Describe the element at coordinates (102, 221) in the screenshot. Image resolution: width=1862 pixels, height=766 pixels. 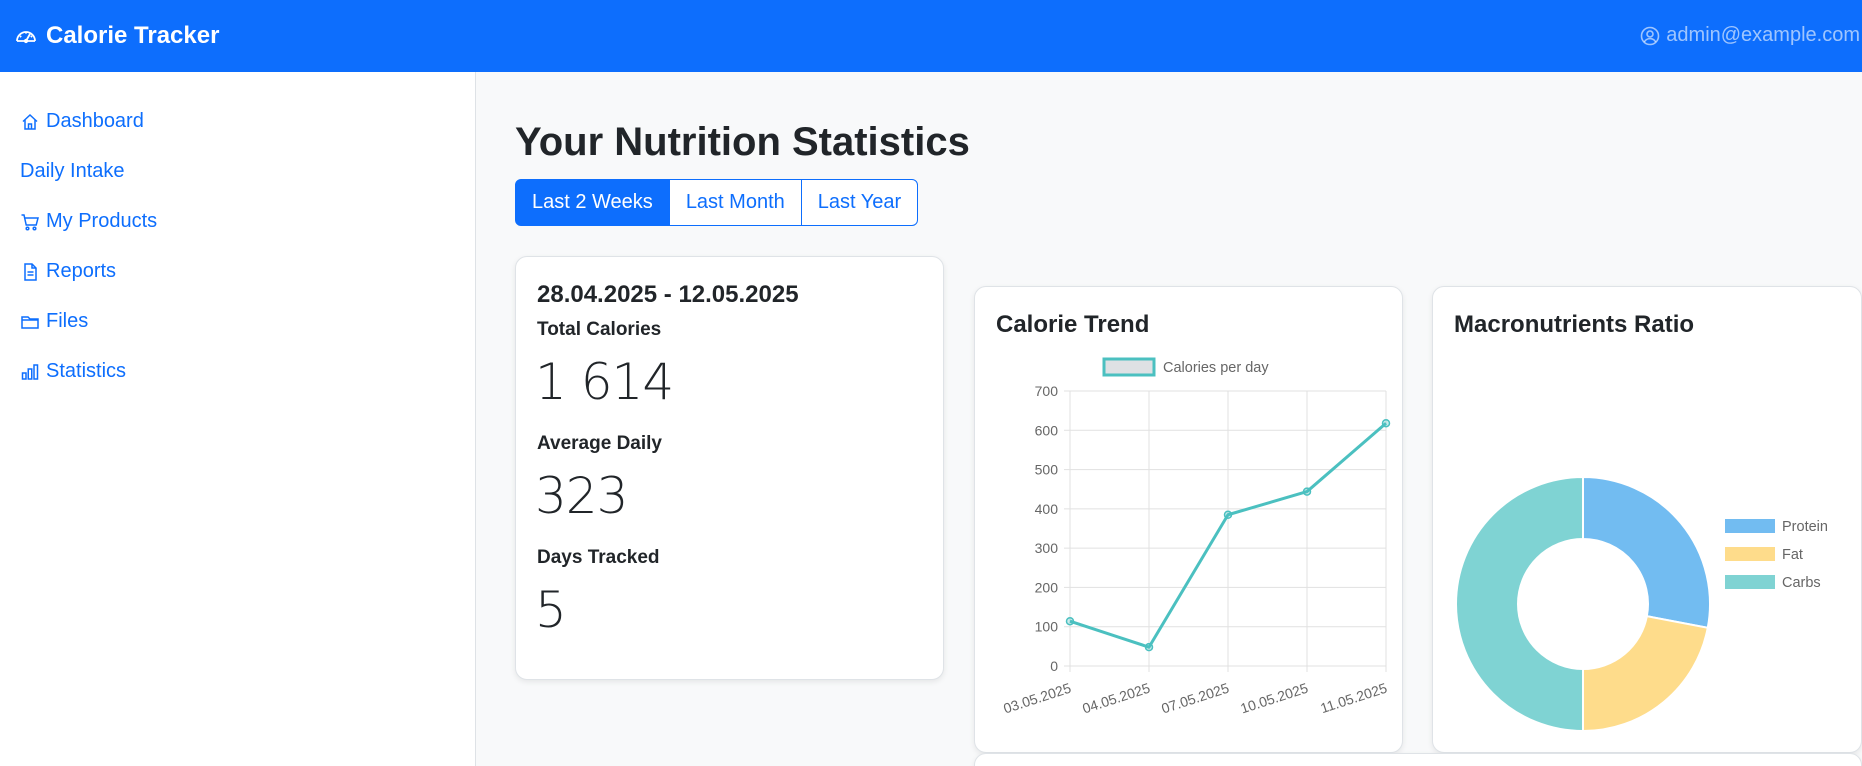
I see `sidebar-item-label: My Products` at that location.